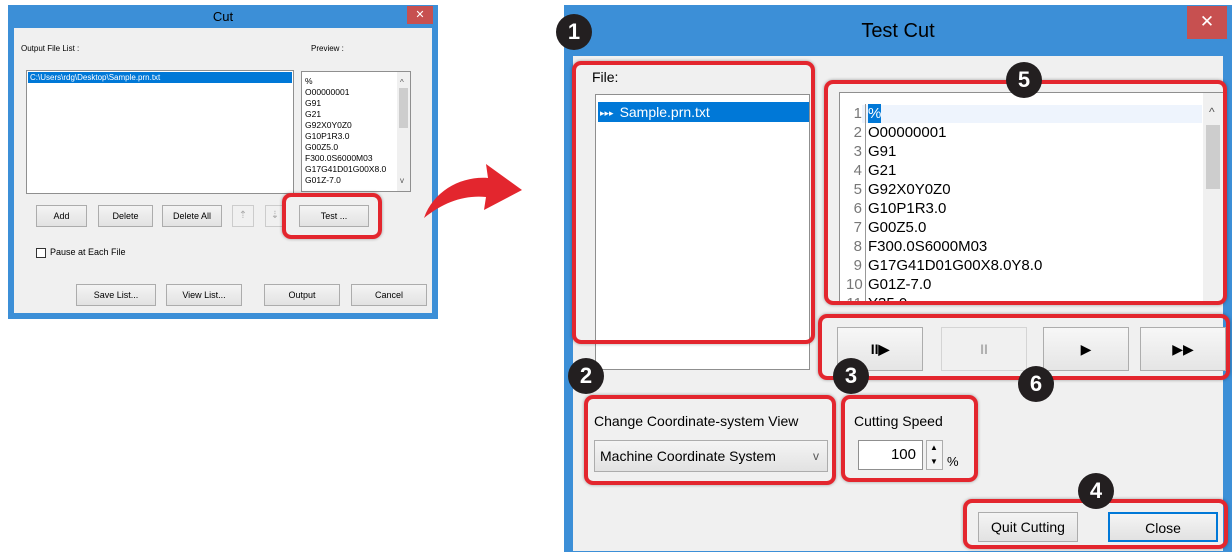 This screenshot has height=552, width=1232. What do you see at coordinates (473, 191) in the screenshot?
I see `arrow-icon` at bounding box center [473, 191].